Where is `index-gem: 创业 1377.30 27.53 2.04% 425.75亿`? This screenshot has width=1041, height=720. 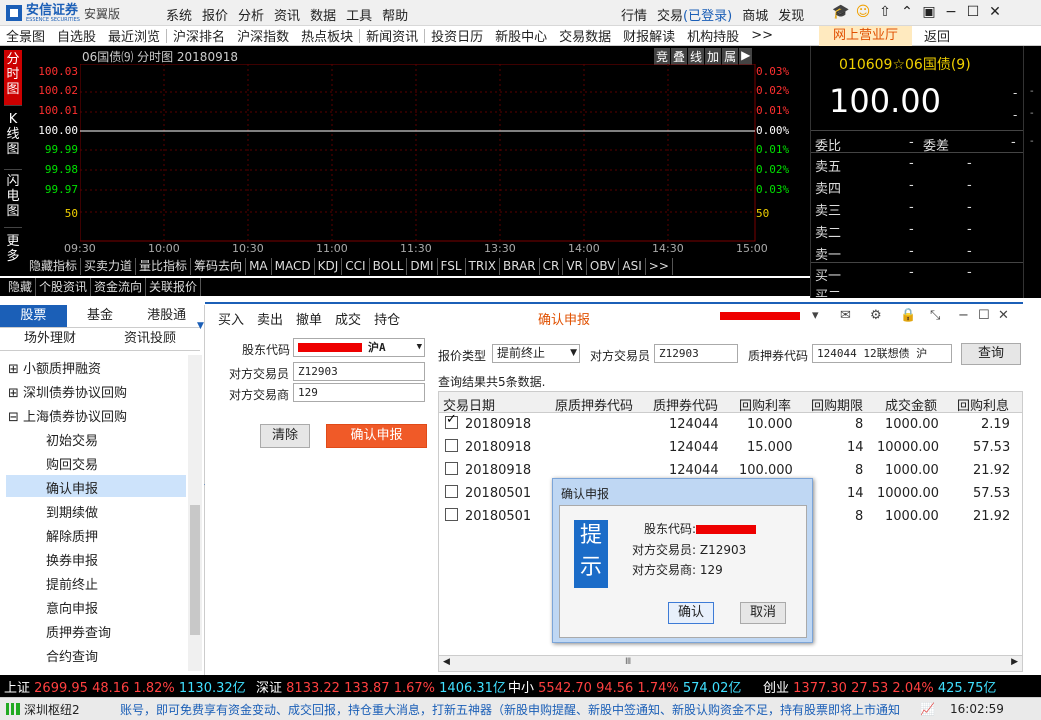
index-gem: 创业 1377.30 27.53 2.04% 425.75亿 is located at coordinates (898, 686).